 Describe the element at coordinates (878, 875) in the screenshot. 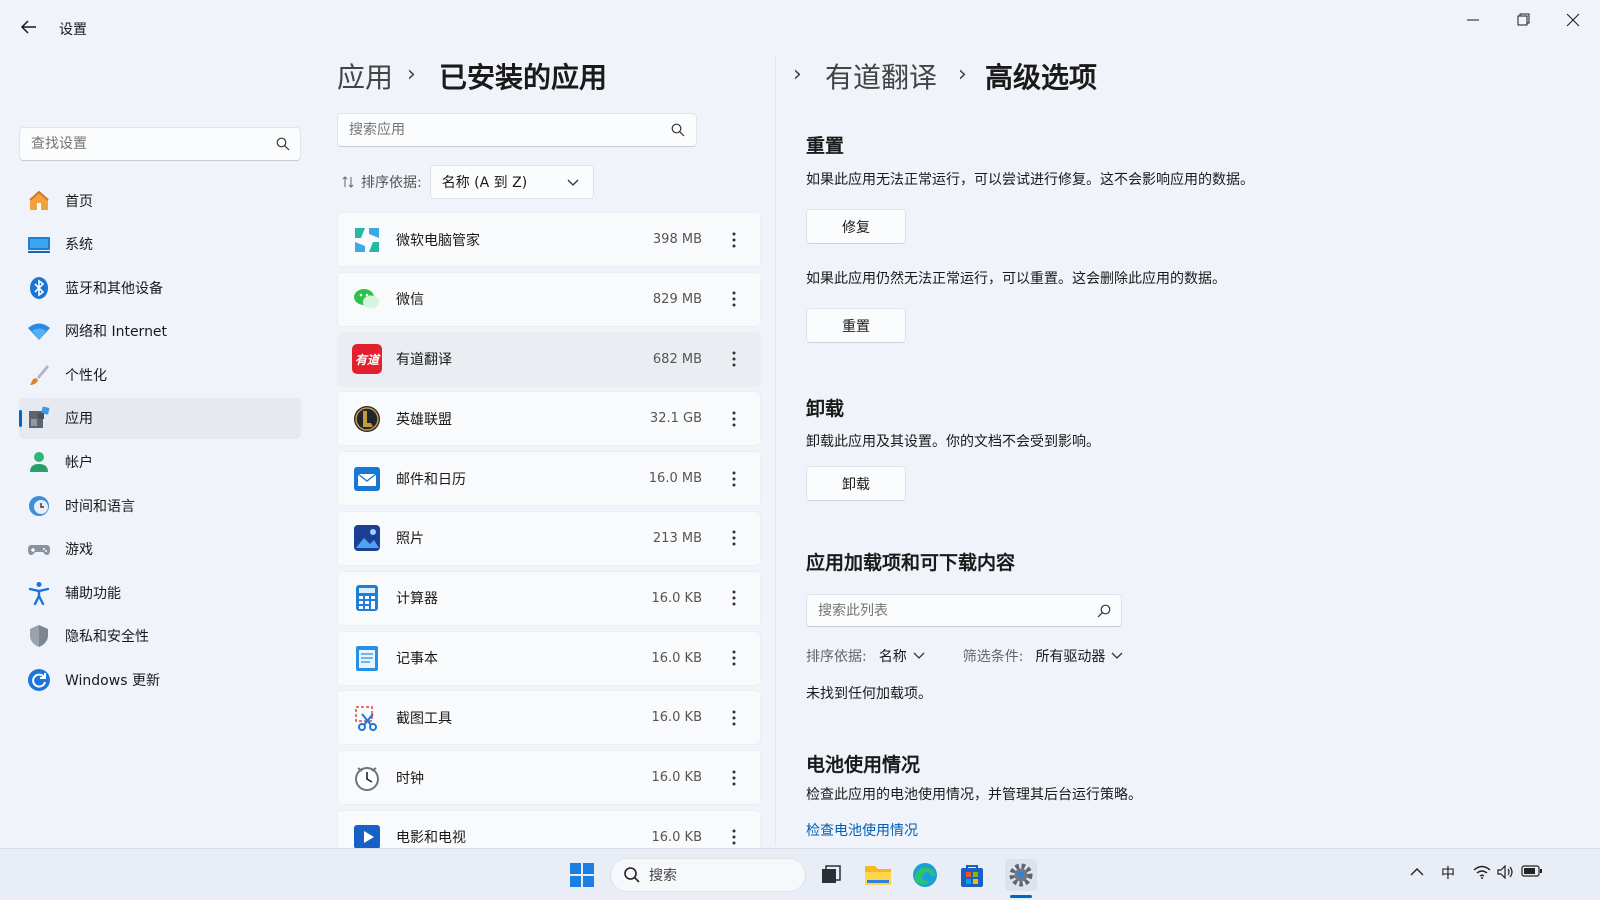

I see `file-explorer-button` at that location.